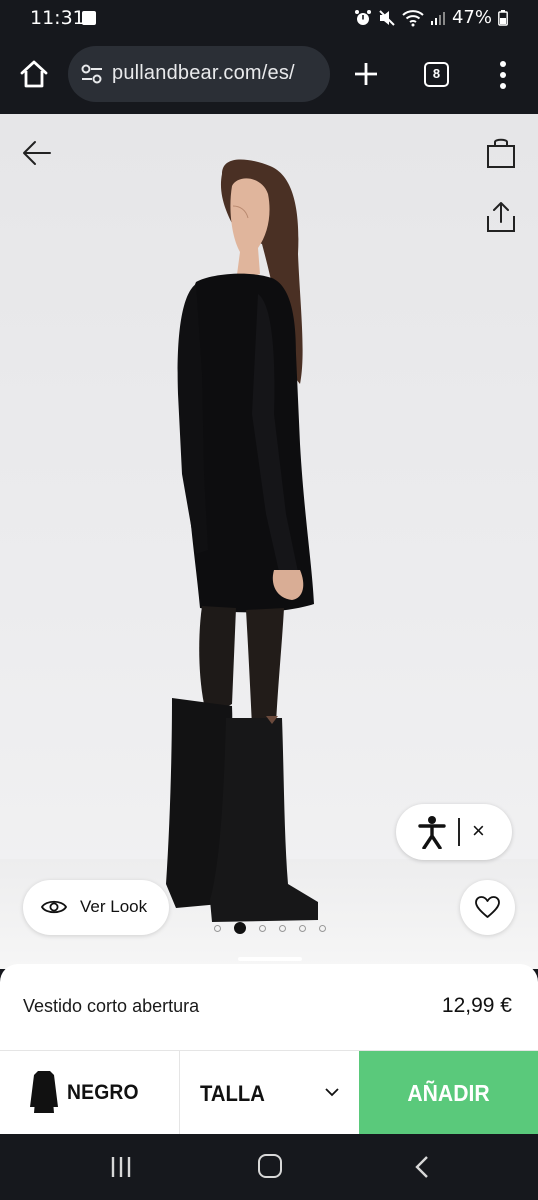  I want to click on system-navigation-bar, so click(269, 1167).